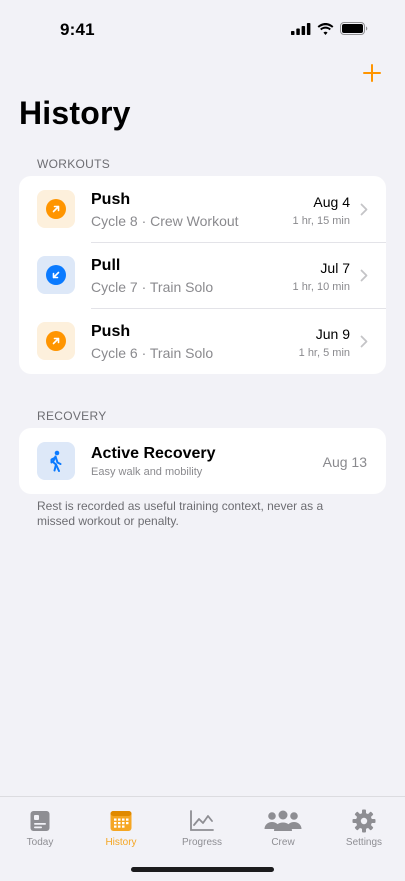 The height and width of the screenshot is (881, 405). What do you see at coordinates (40, 842) in the screenshot?
I see `tab-label: Today` at bounding box center [40, 842].